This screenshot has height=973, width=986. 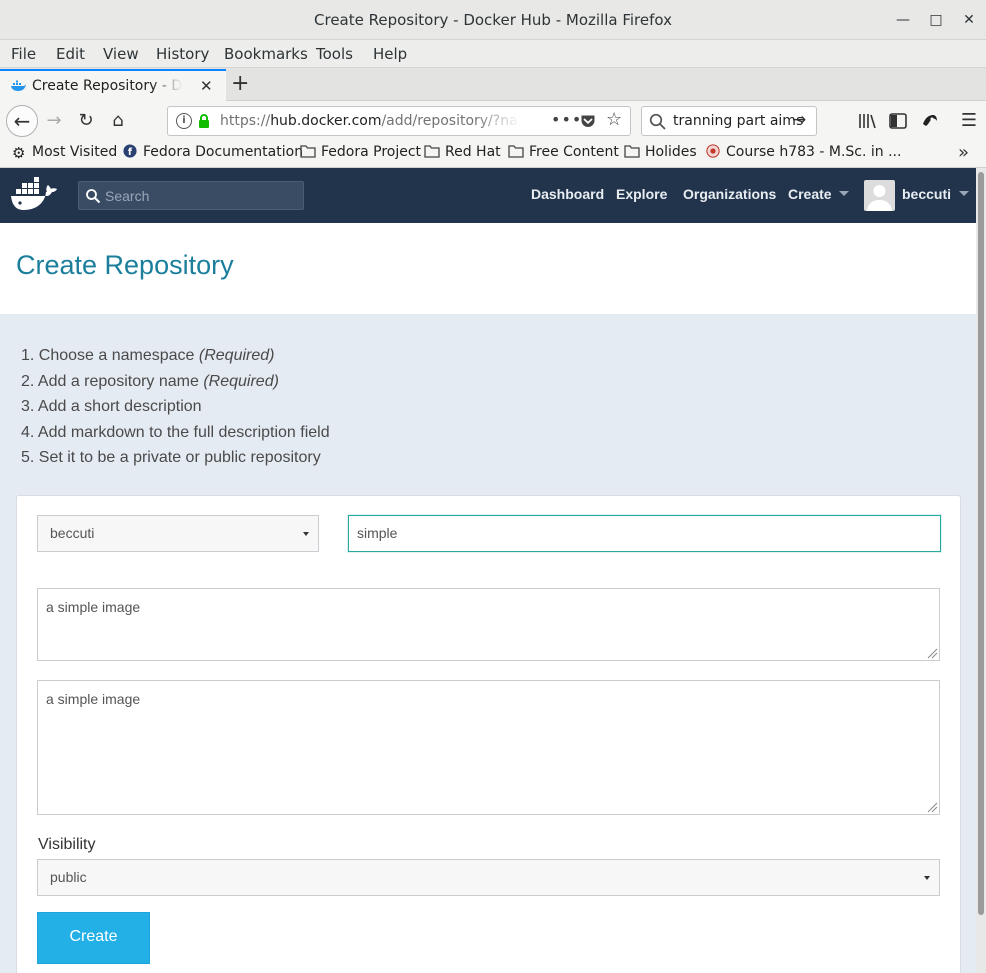 I want to click on library-icon, so click(x=867, y=121).